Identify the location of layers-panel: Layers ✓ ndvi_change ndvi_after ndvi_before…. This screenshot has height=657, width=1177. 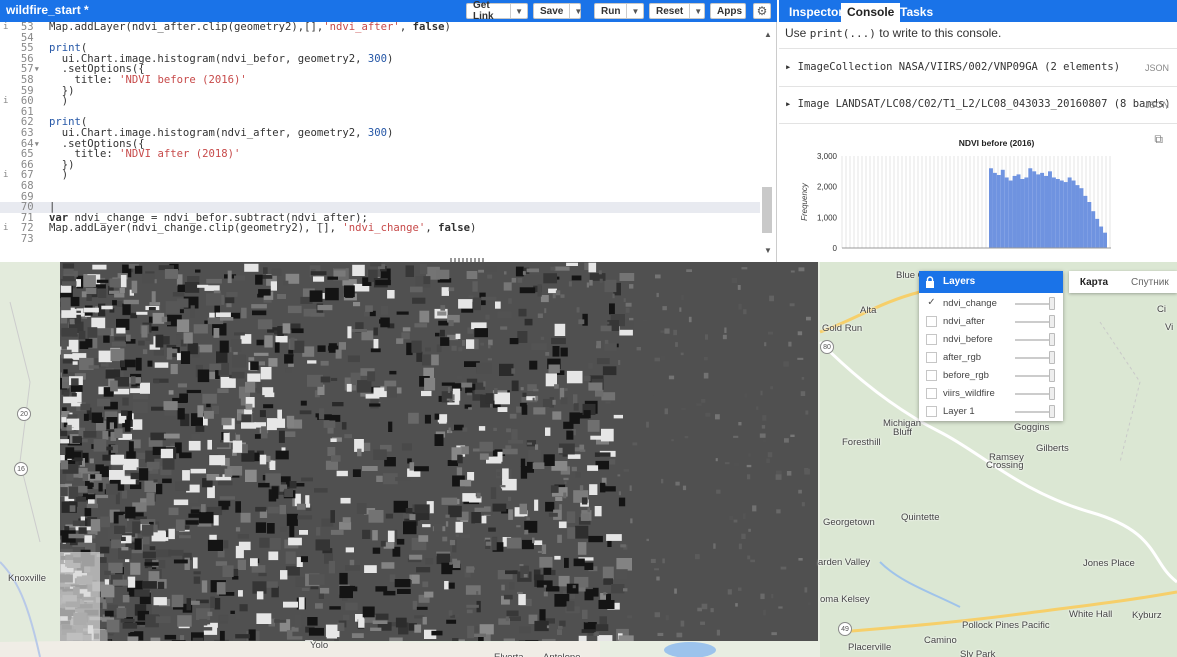
(991, 346).